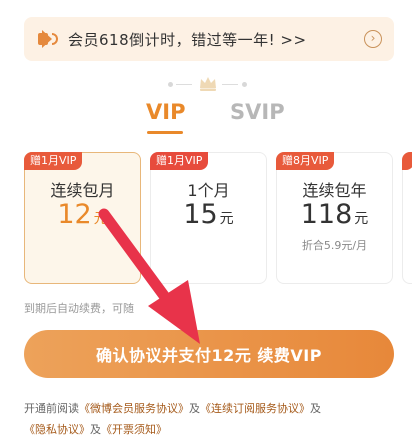 Image resolution: width=412 pixels, height=437 pixels. Describe the element at coordinates (407, 218) in the screenshot. I see `plan-card-partial` at that location.